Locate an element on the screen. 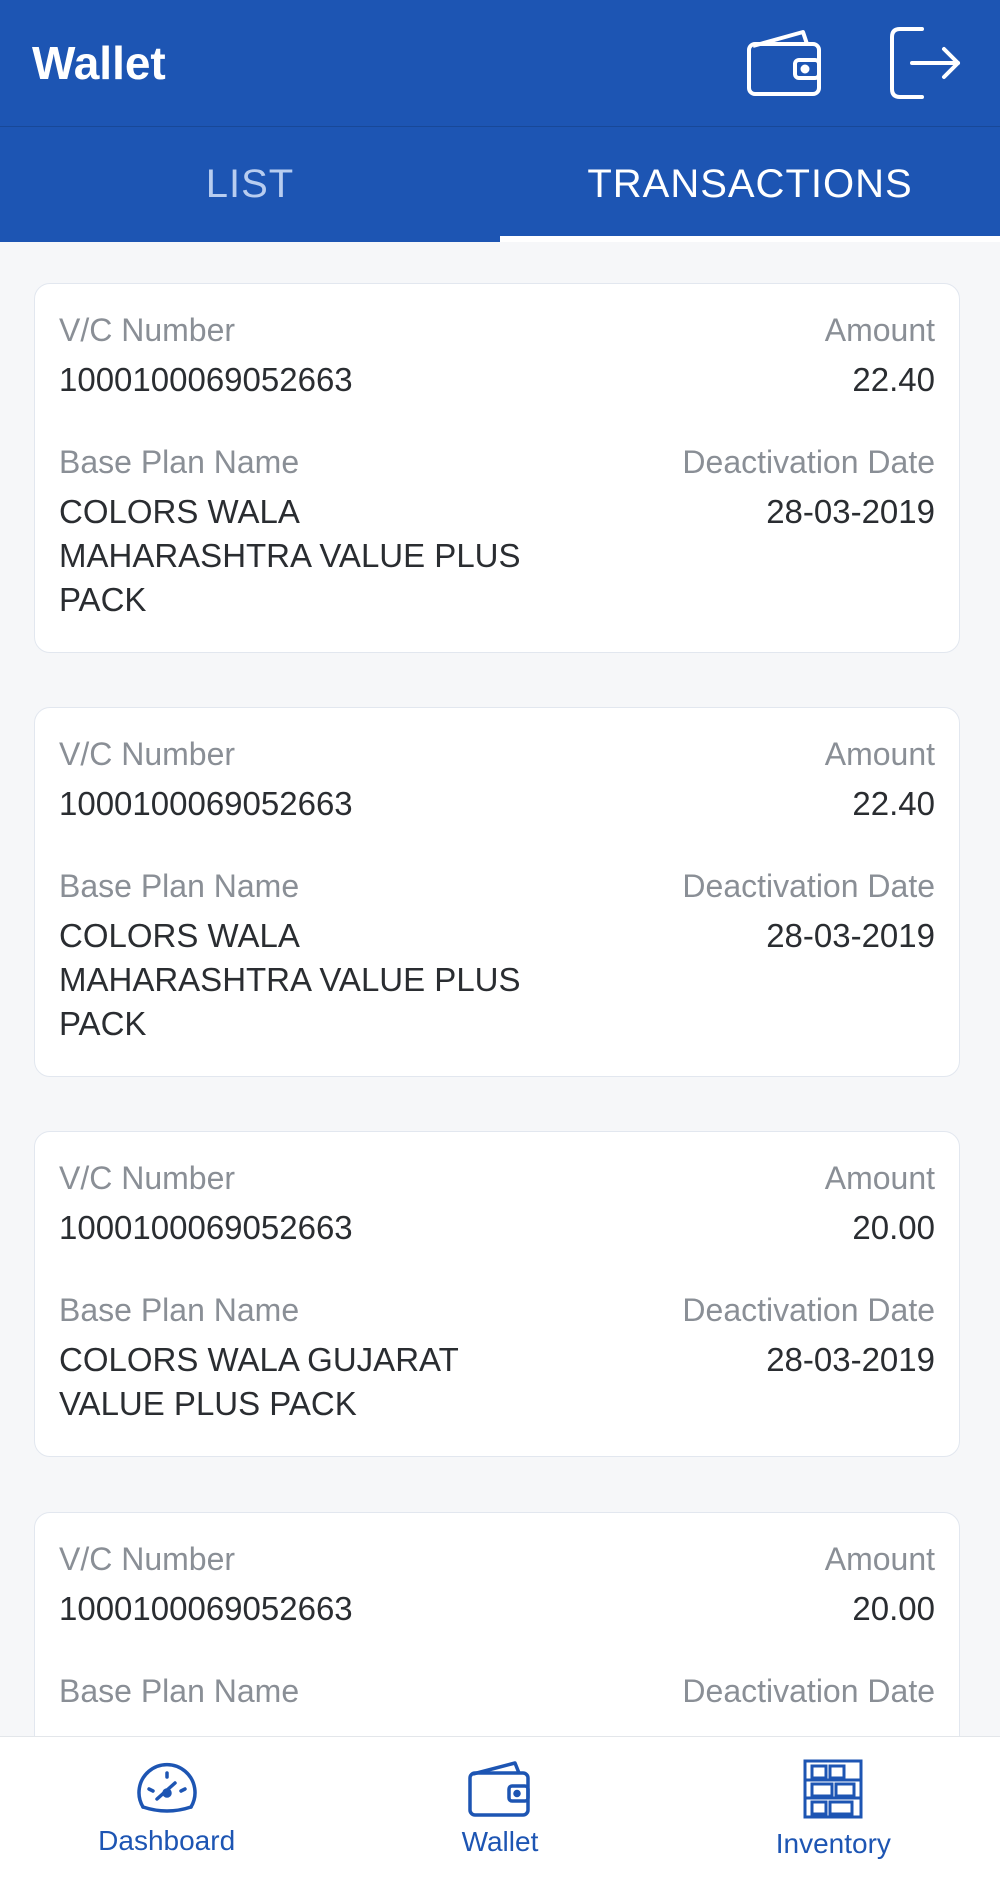 The height and width of the screenshot is (1880, 1000). app-bar-actions is located at coordinates (855, 63).